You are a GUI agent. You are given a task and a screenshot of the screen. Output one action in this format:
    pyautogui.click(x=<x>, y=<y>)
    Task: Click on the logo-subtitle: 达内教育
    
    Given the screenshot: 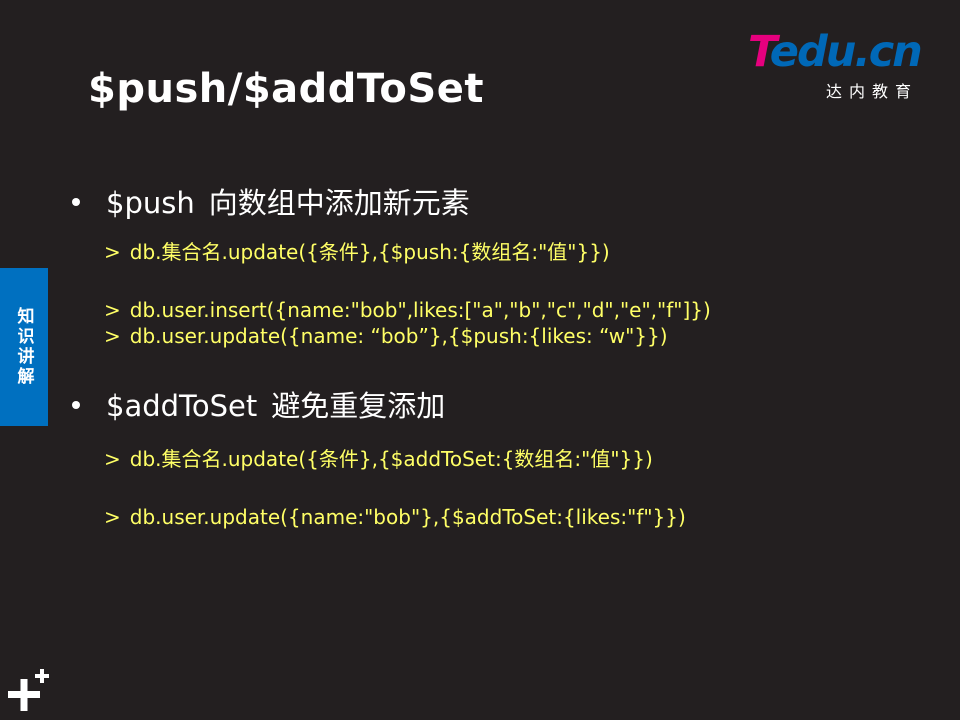 What is the action you would take?
    pyautogui.click(x=872, y=91)
    